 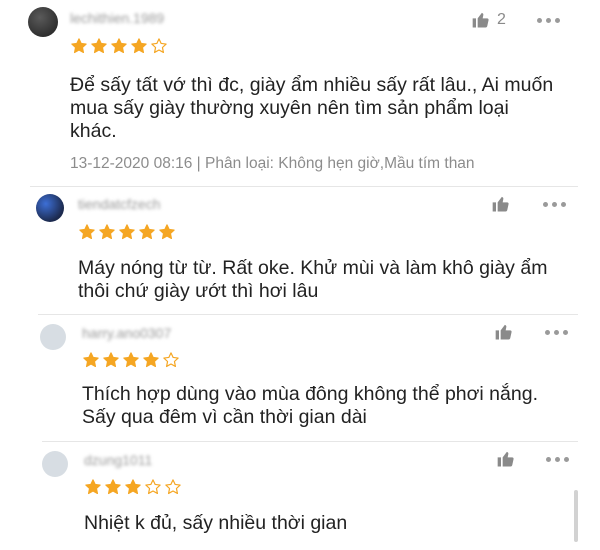 I want to click on scrollbar, so click(x=576, y=516).